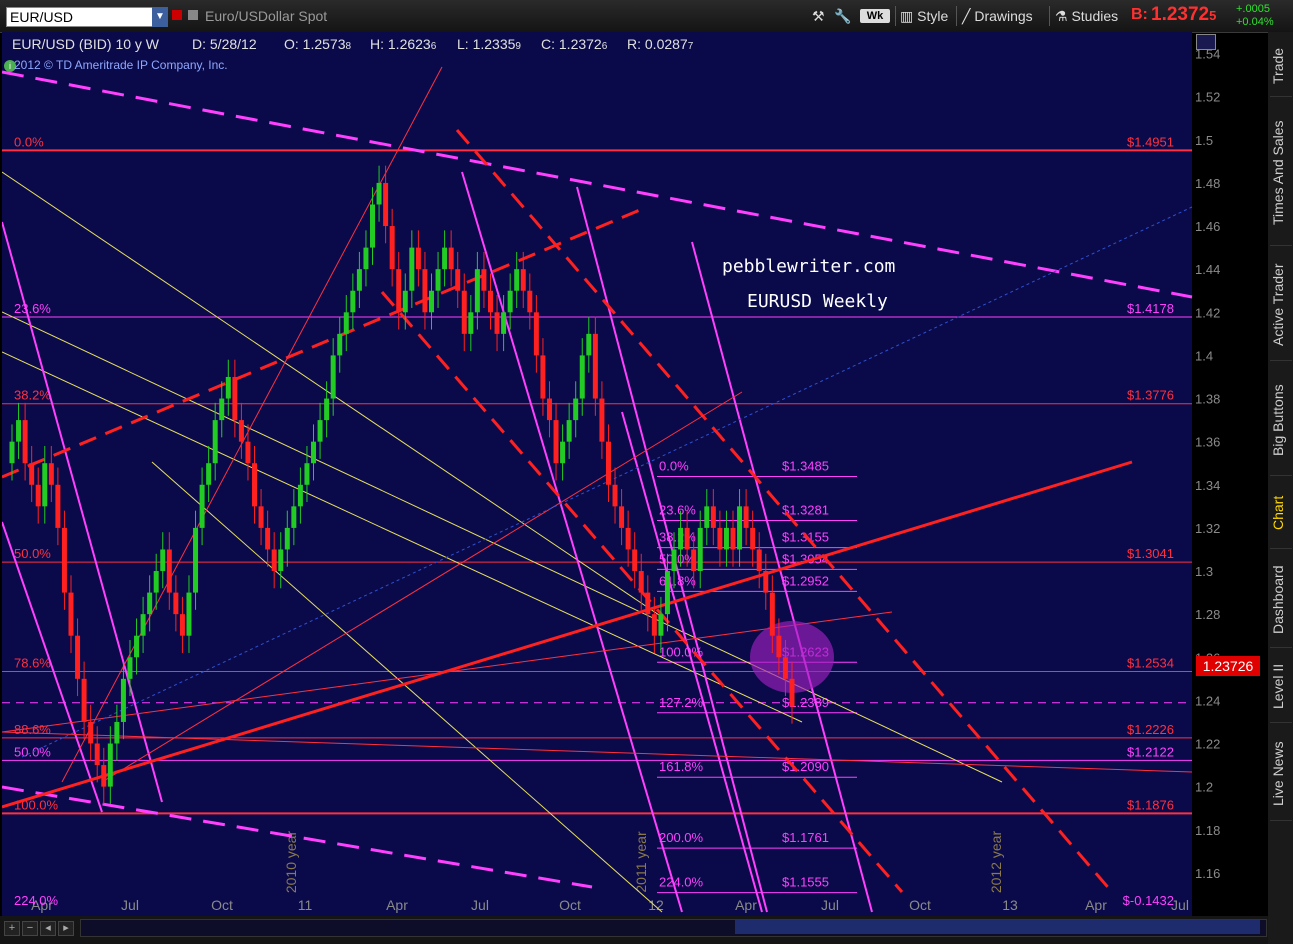 This screenshot has height=944, width=1293. I want to click on header-date: D: 5/28/12, so click(224, 44).